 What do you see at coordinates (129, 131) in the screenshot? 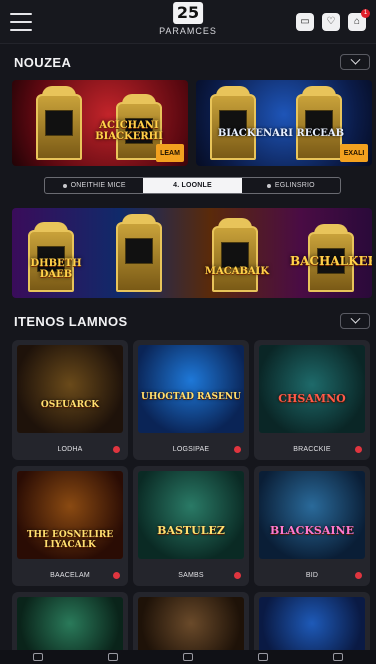
I see `featured-title: ACICHANI BIACKERHI` at bounding box center [129, 131].